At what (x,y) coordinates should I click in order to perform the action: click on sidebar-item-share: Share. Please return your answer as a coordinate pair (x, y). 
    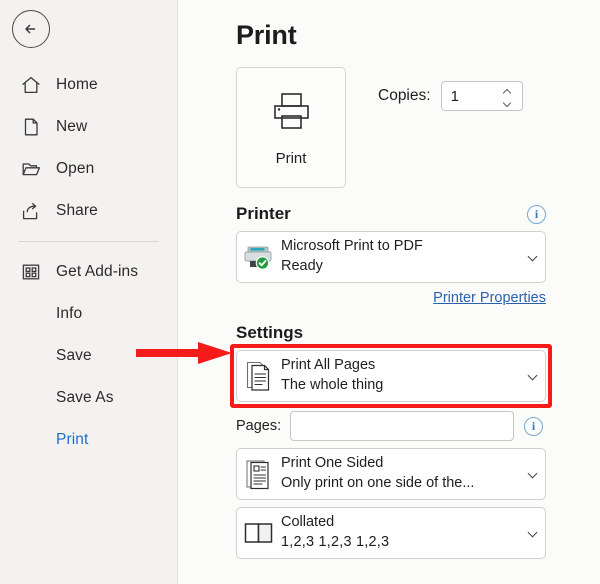
    Looking at the image, I should click on (88, 211).